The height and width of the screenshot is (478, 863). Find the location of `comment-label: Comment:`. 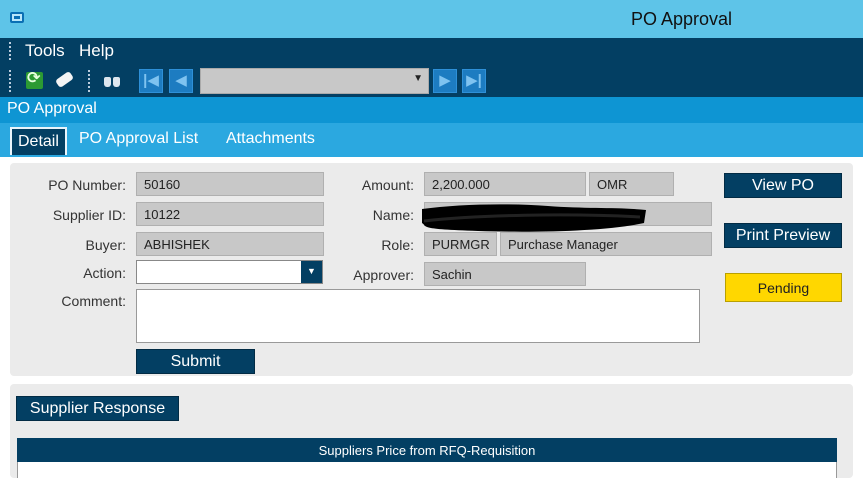

comment-label: Comment: is located at coordinates (93, 301).